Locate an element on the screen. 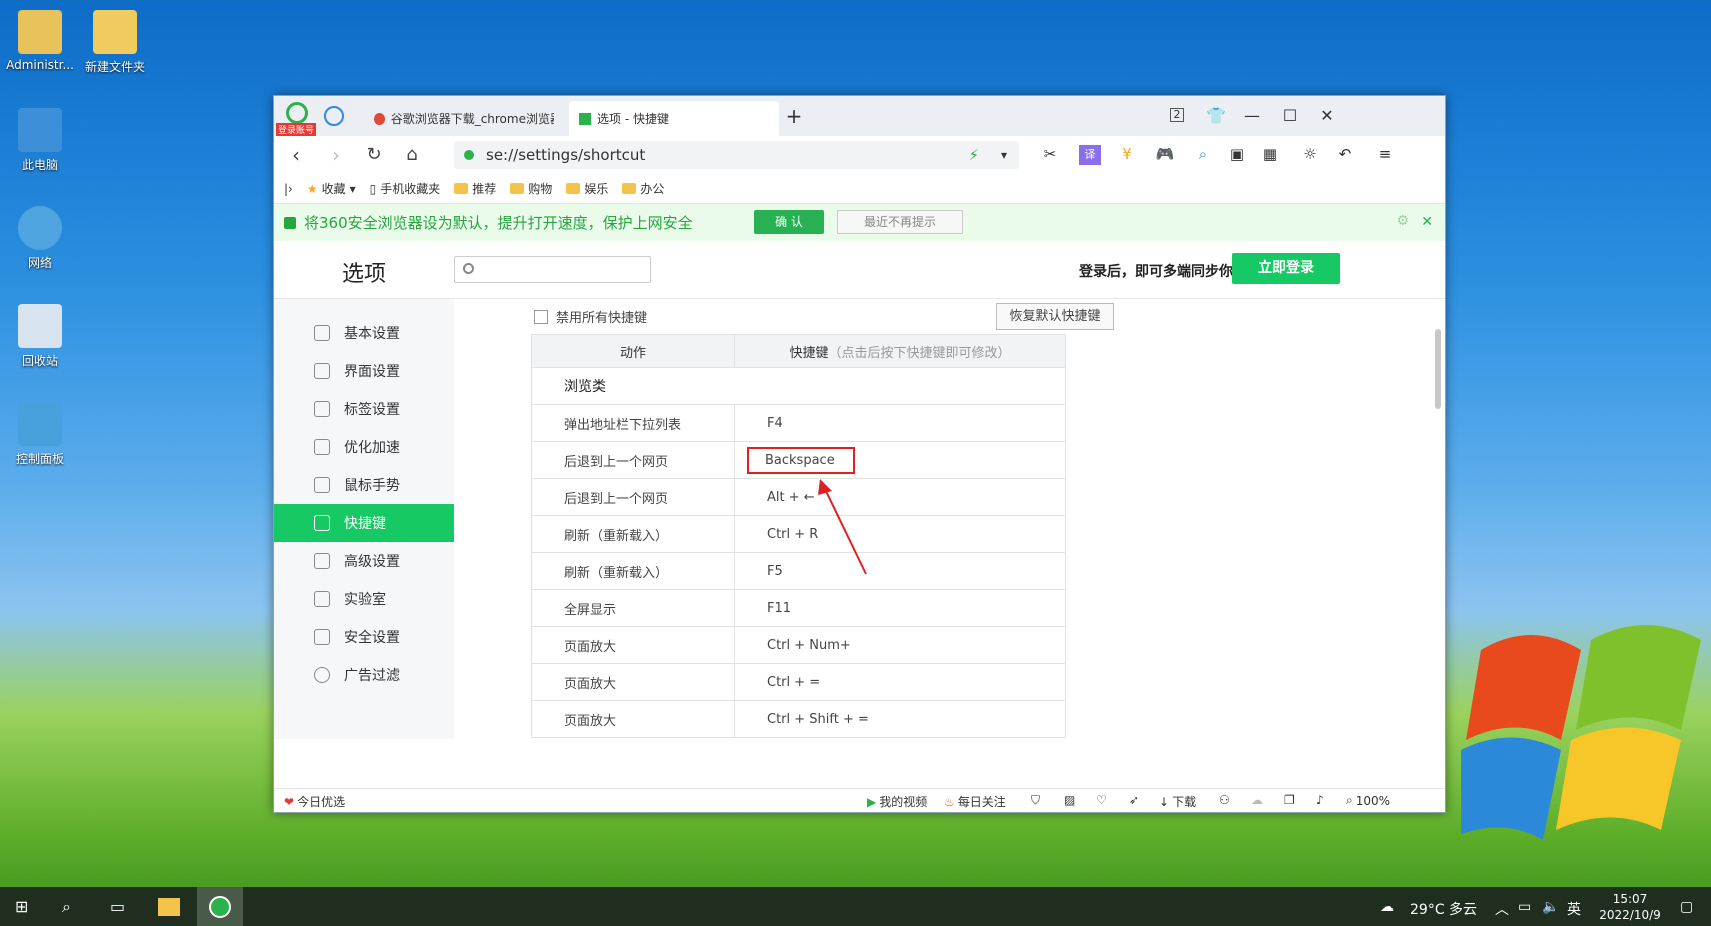  windows-start-icon: ⊞ is located at coordinates (21, 906).